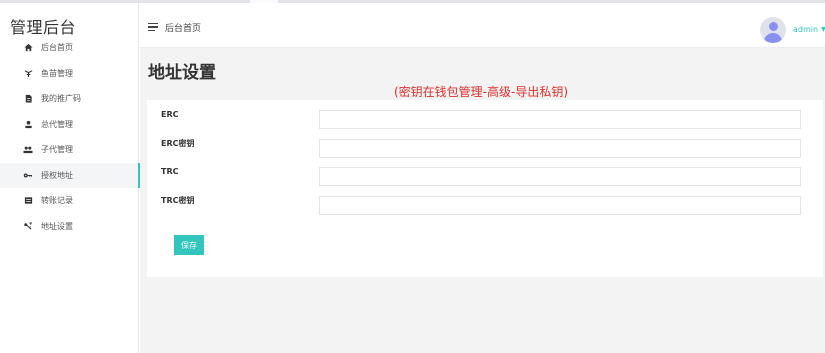 The width and height of the screenshot is (825, 353). I want to click on sidebar-menu: 后台首页 鱼苗管理 我的推广码 总代管理 子代管理 授权地址 转账记录 地址设置, so click(70, 137).